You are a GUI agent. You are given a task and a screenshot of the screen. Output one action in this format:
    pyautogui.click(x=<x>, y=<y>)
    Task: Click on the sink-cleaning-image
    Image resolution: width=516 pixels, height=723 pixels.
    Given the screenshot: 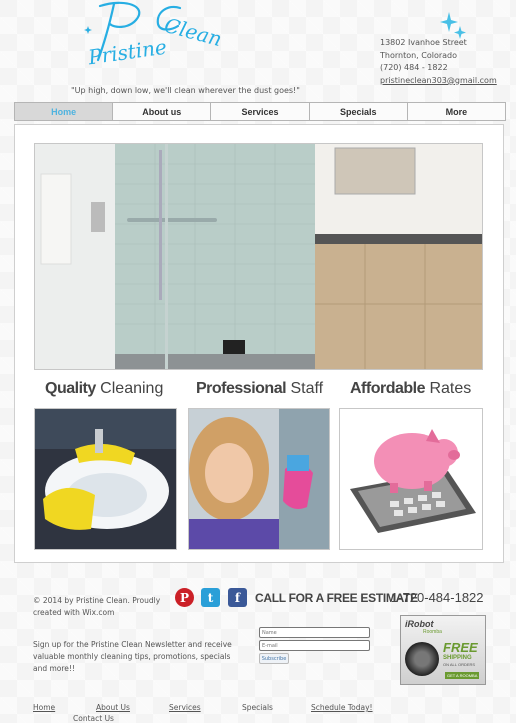 What is the action you would take?
    pyautogui.click(x=105, y=479)
    